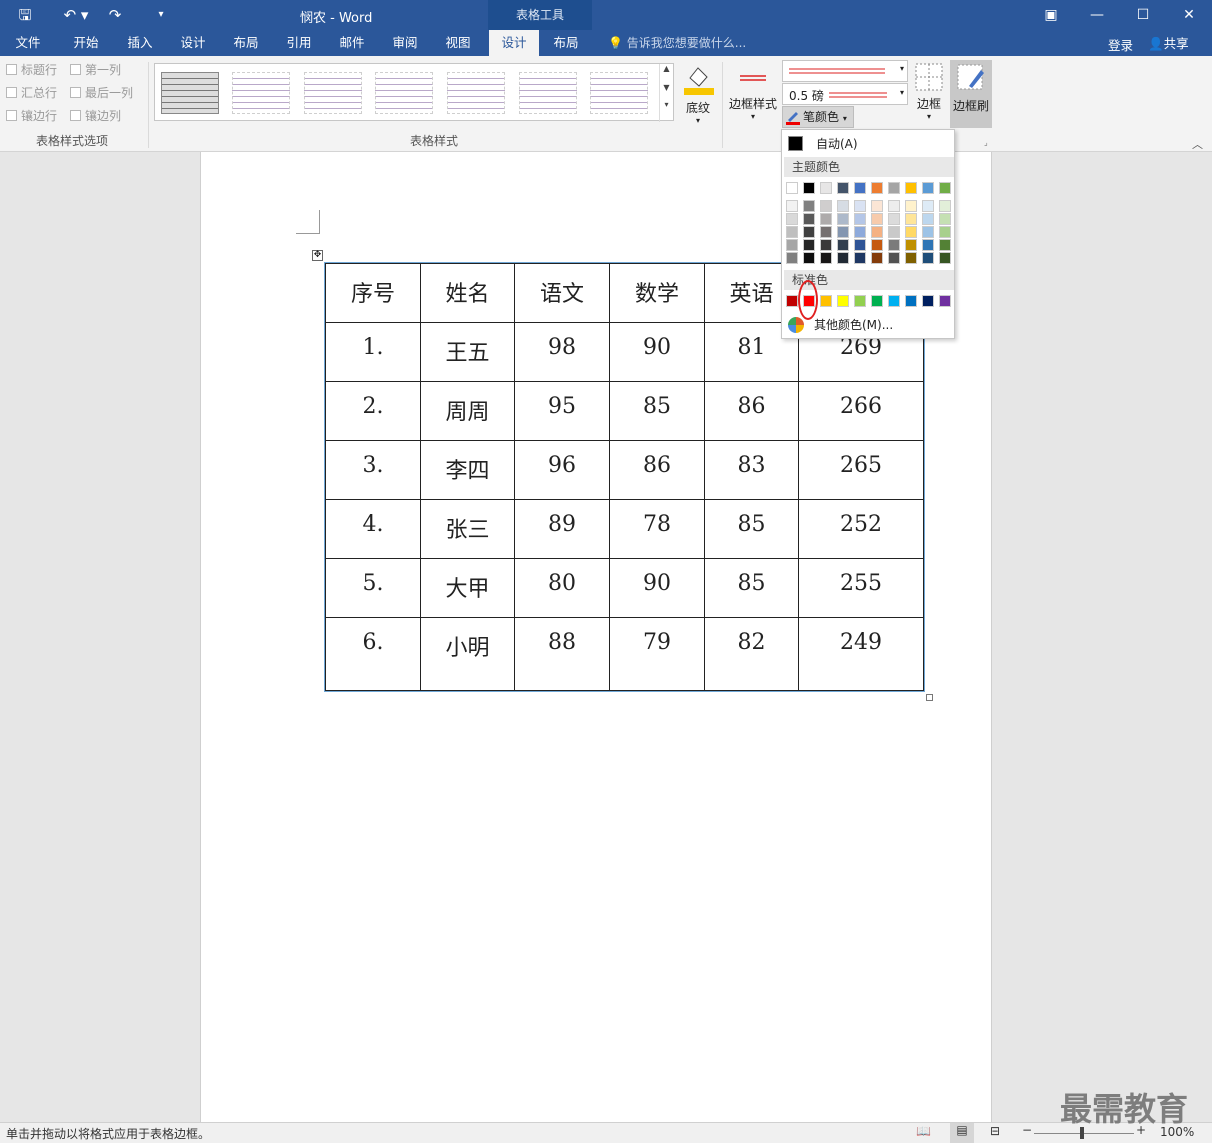 The image size is (1212, 1143). I want to click on table-cell: 小明, so click(467, 654).